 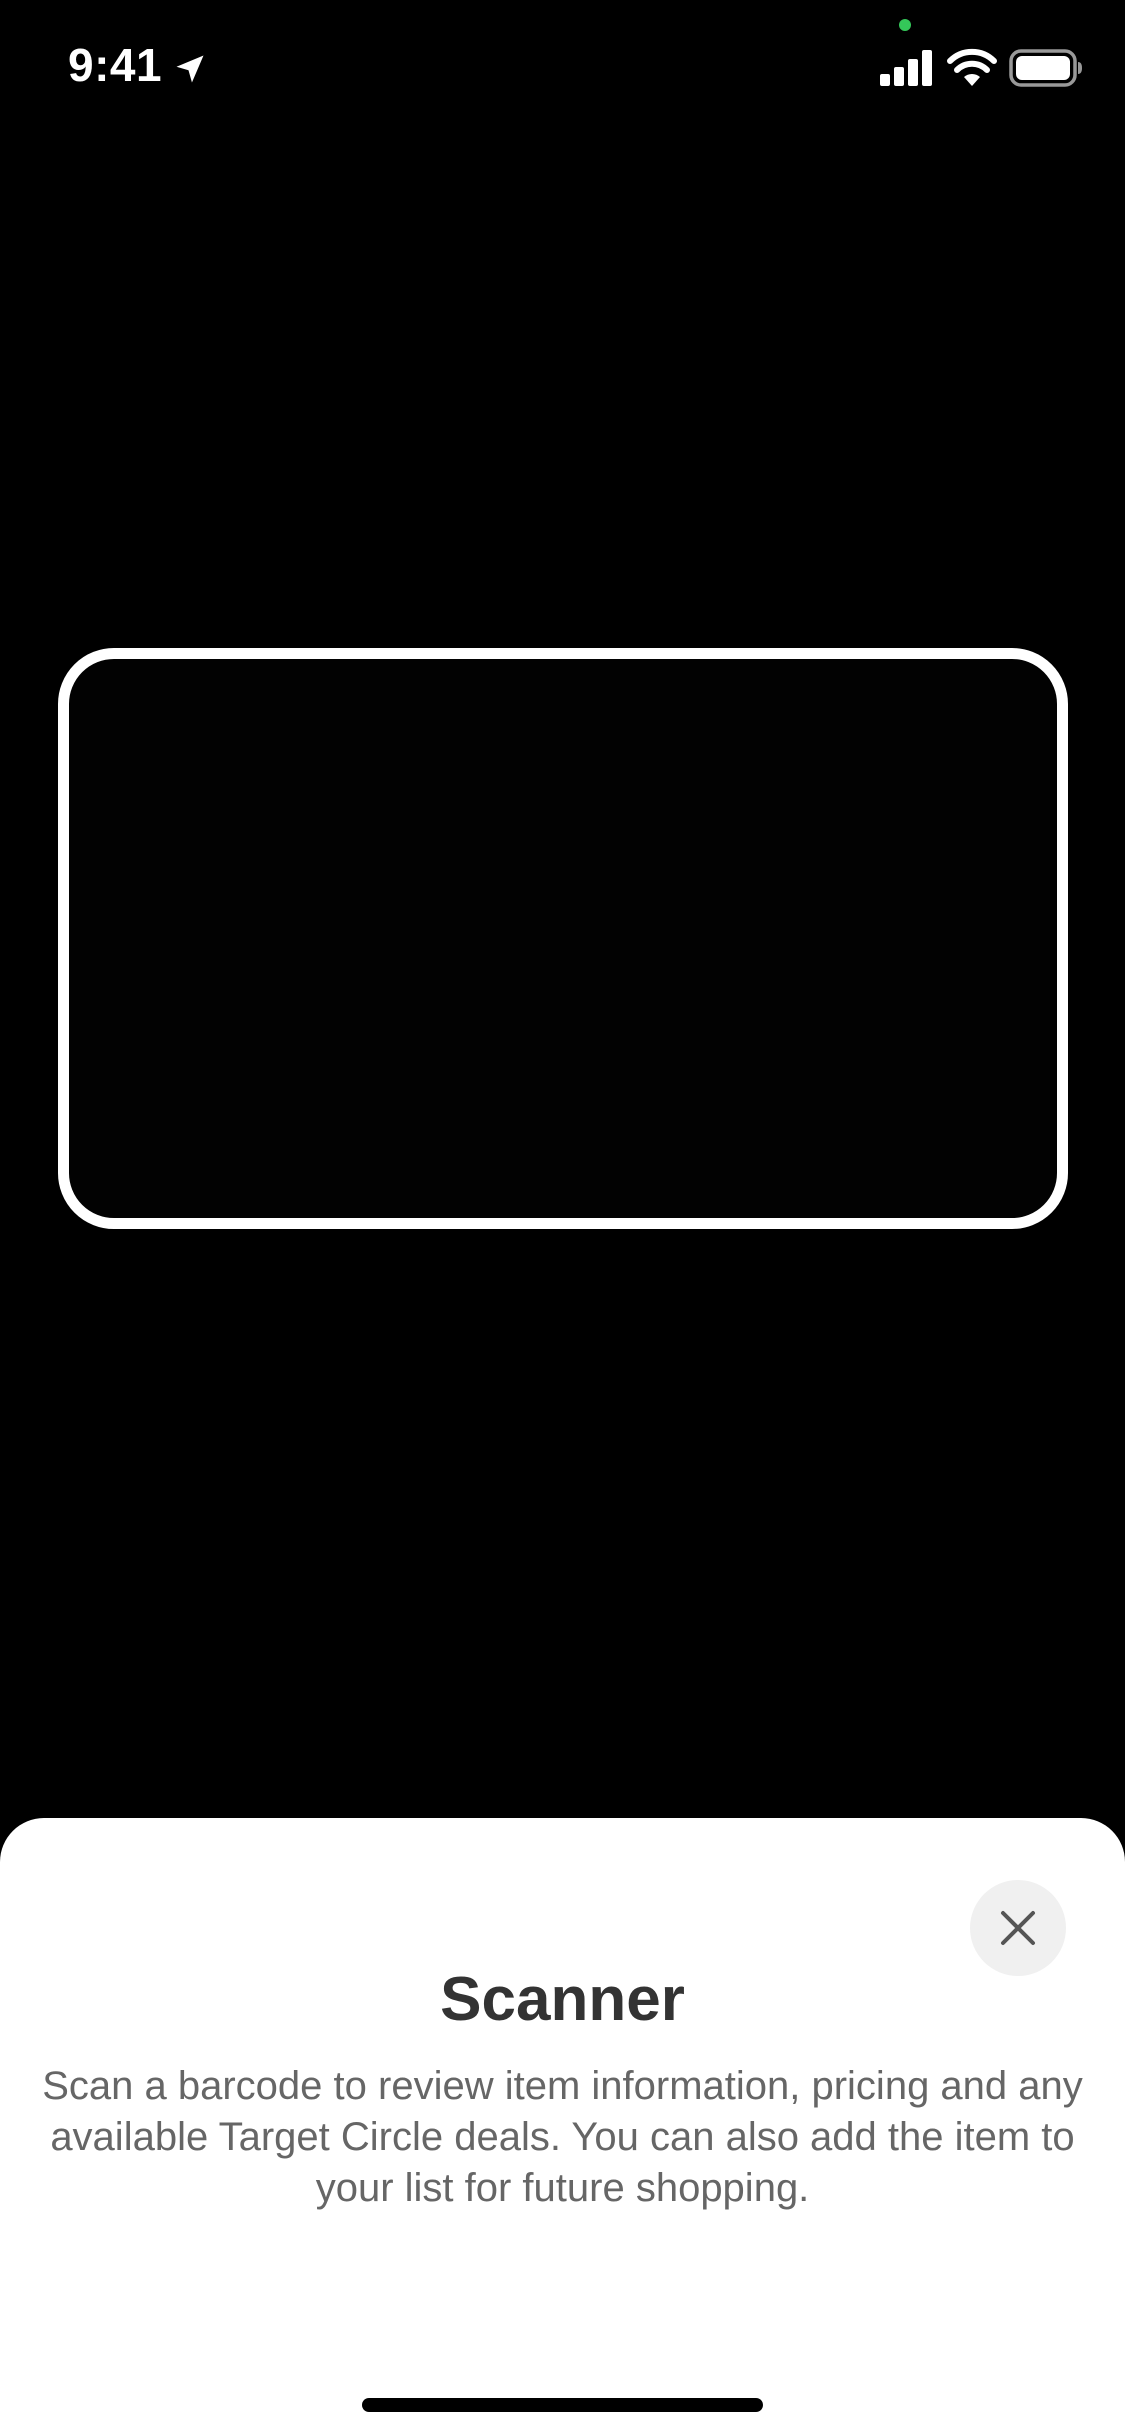 What do you see at coordinates (905, 25) in the screenshot?
I see `privacy-indicator-dot` at bounding box center [905, 25].